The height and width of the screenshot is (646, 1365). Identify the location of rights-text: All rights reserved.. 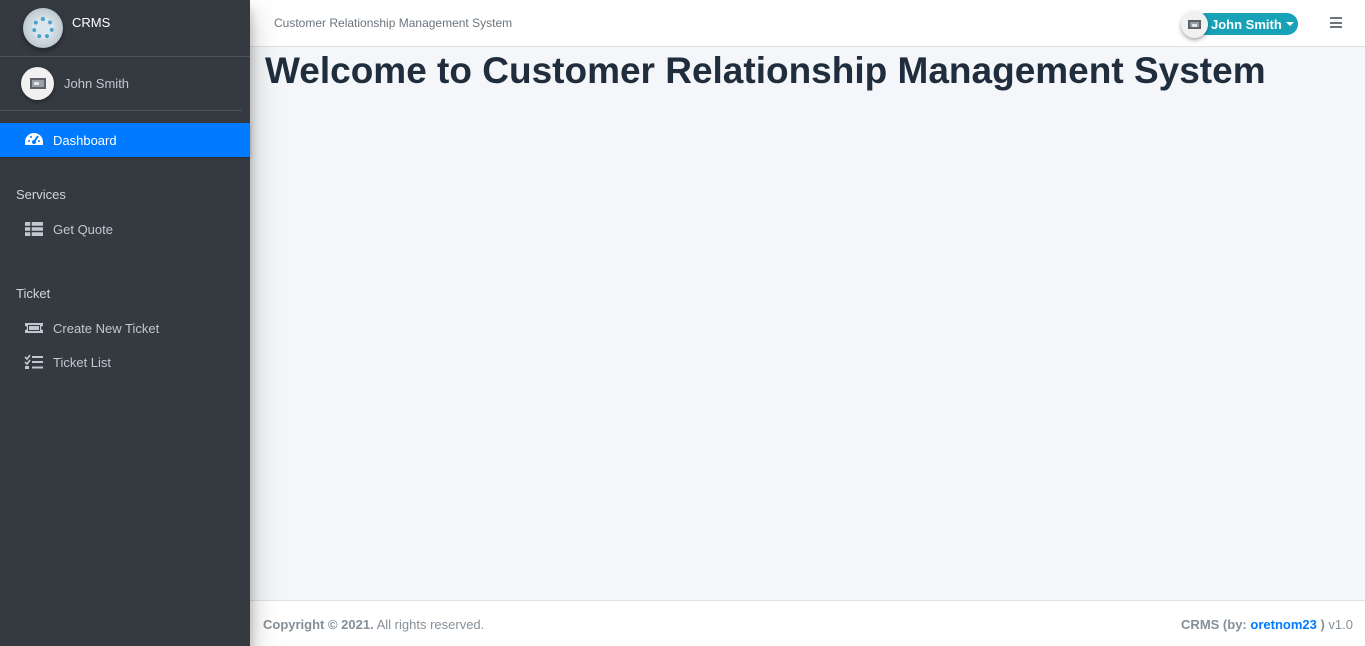
(429, 624).